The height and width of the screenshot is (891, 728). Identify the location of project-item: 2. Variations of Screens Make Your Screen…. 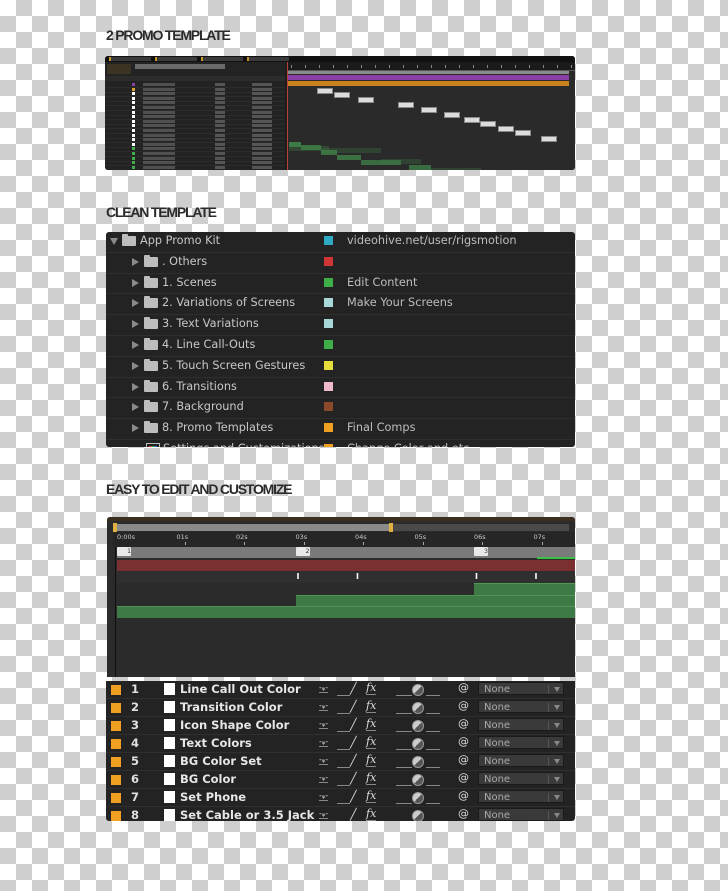
(340, 305).